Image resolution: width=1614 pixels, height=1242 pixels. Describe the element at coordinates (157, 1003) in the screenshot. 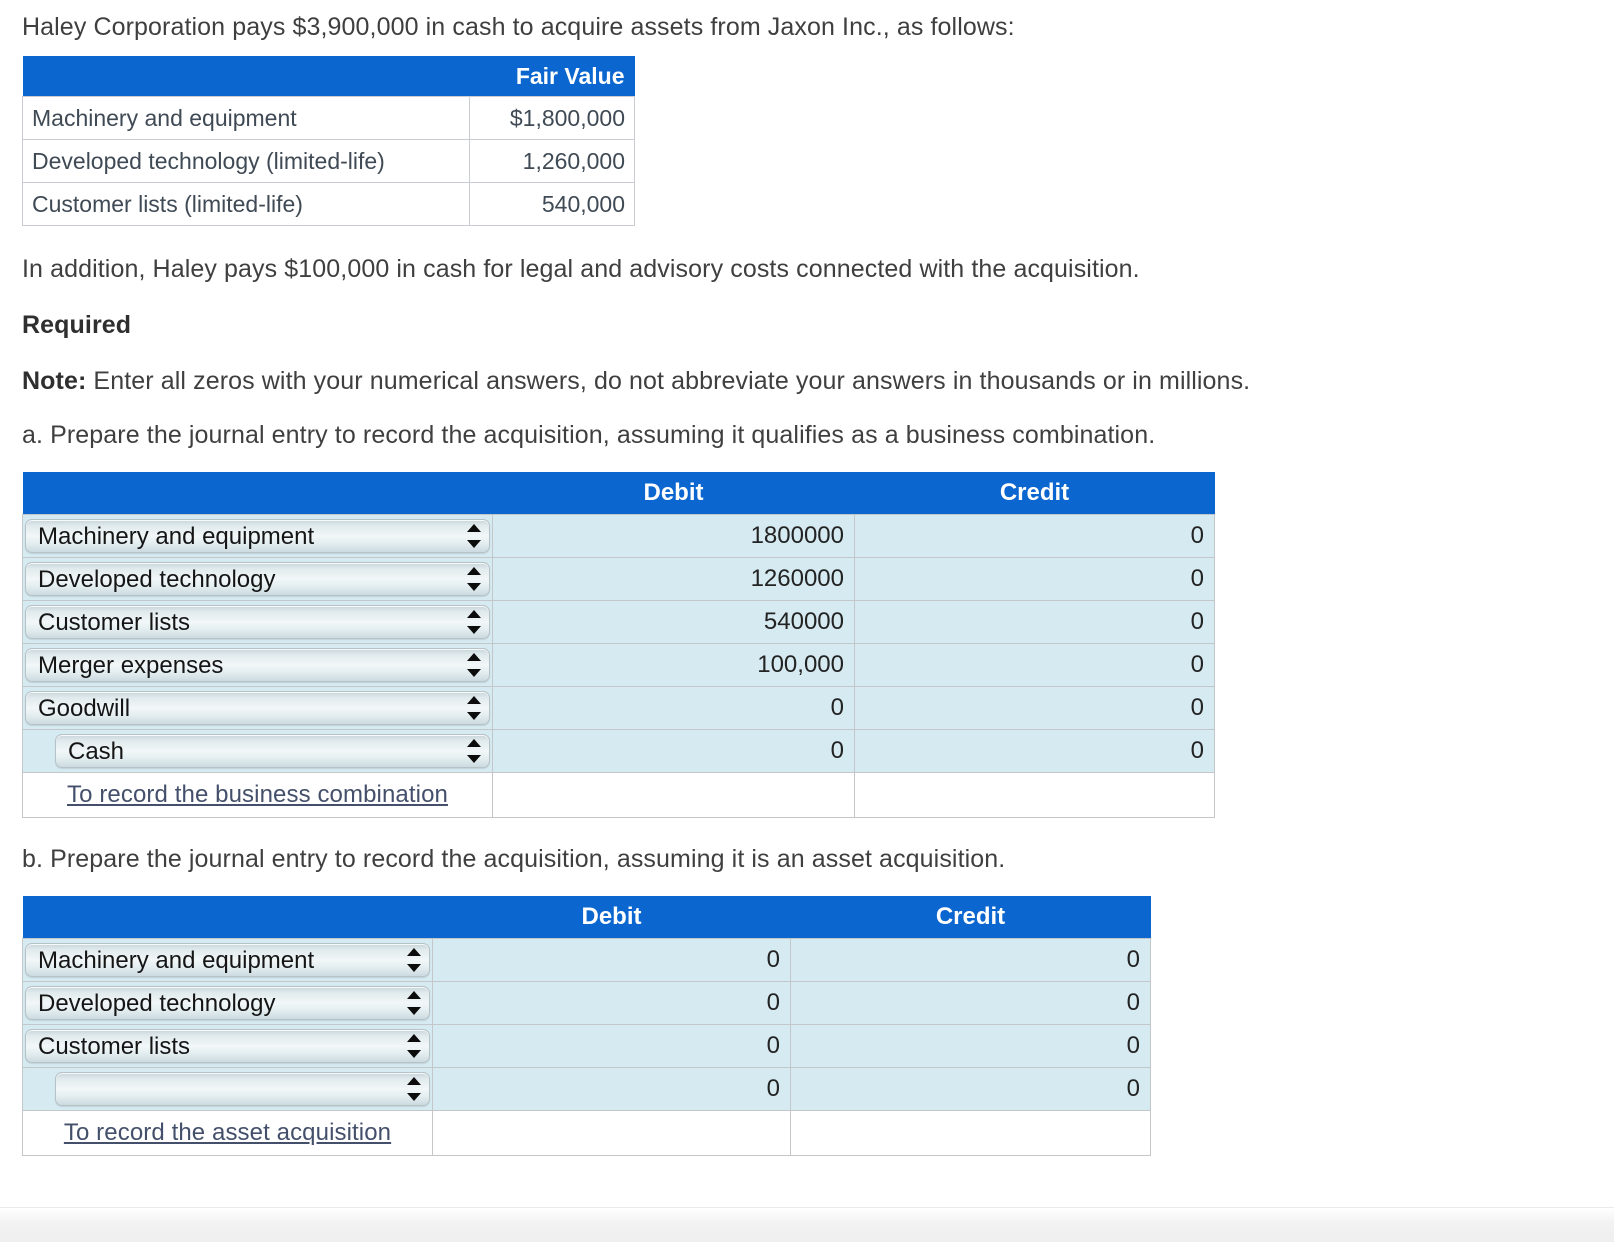

I see `account-select-b-2-label: Developed technology` at that location.